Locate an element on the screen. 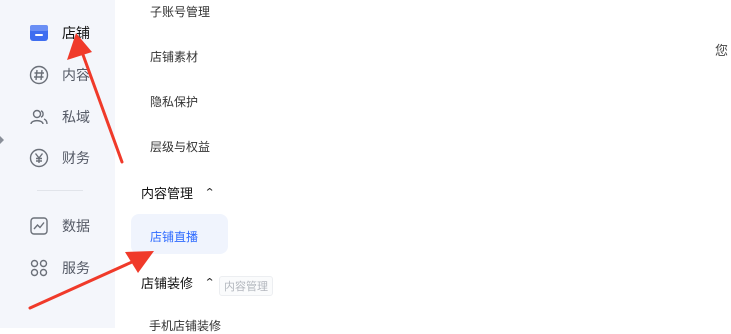 Image resolution: width=731 pixels, height=334 pixels. sidebar-divider is located at coordinates (60, 190).